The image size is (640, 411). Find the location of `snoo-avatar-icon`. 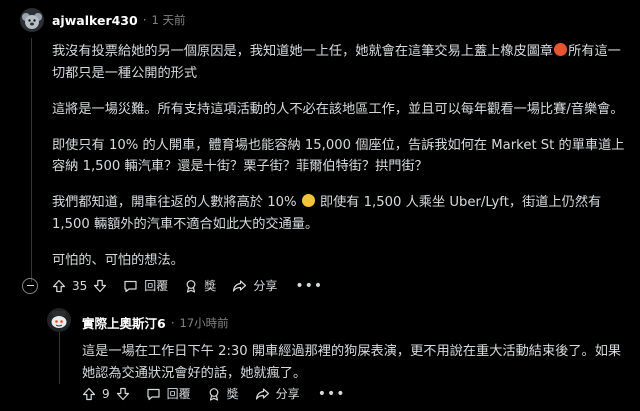

snoo-avatar-icon is located at coordinates (59, 320).